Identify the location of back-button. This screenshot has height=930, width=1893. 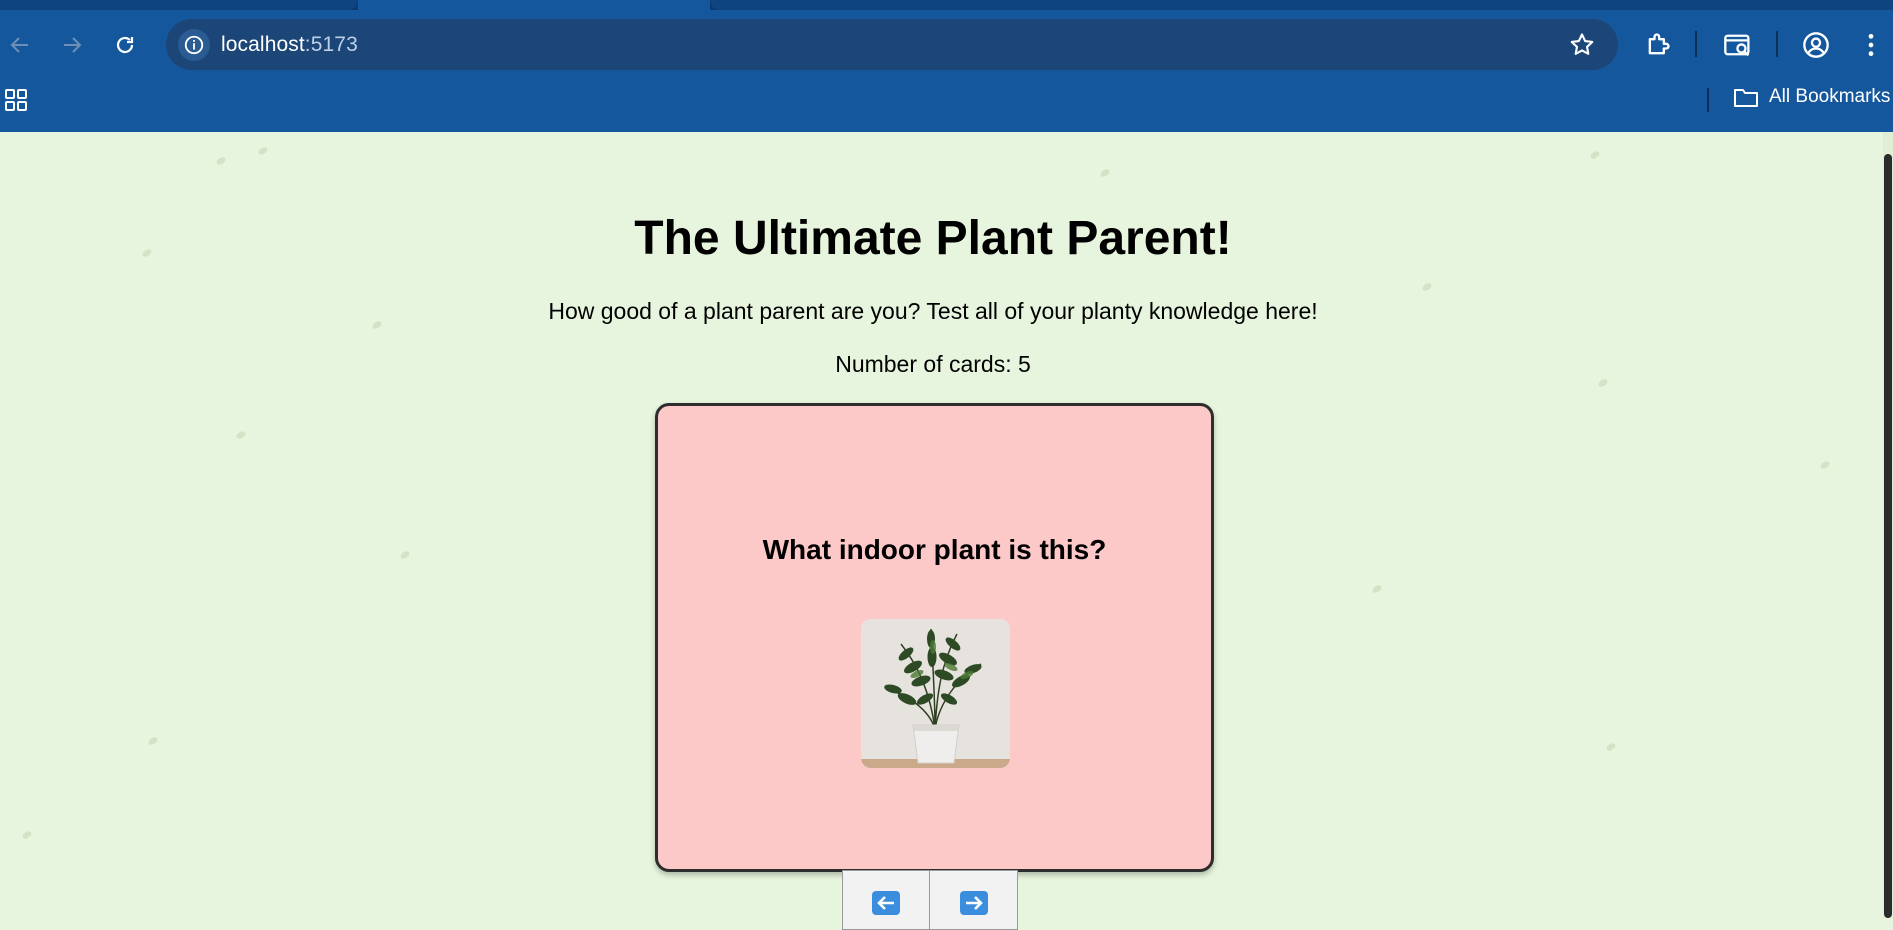
(20, 45).